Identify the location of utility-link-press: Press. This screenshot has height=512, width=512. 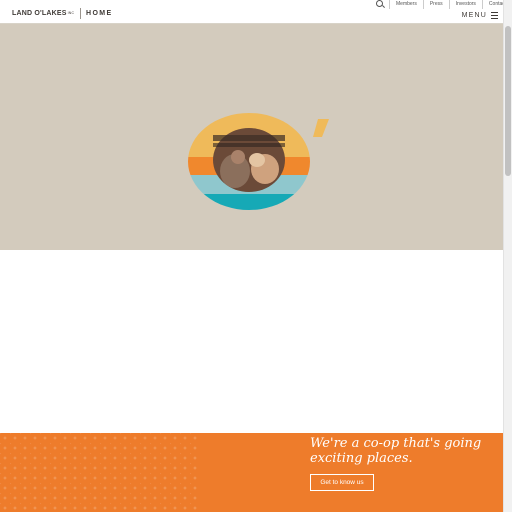
(435, 4).